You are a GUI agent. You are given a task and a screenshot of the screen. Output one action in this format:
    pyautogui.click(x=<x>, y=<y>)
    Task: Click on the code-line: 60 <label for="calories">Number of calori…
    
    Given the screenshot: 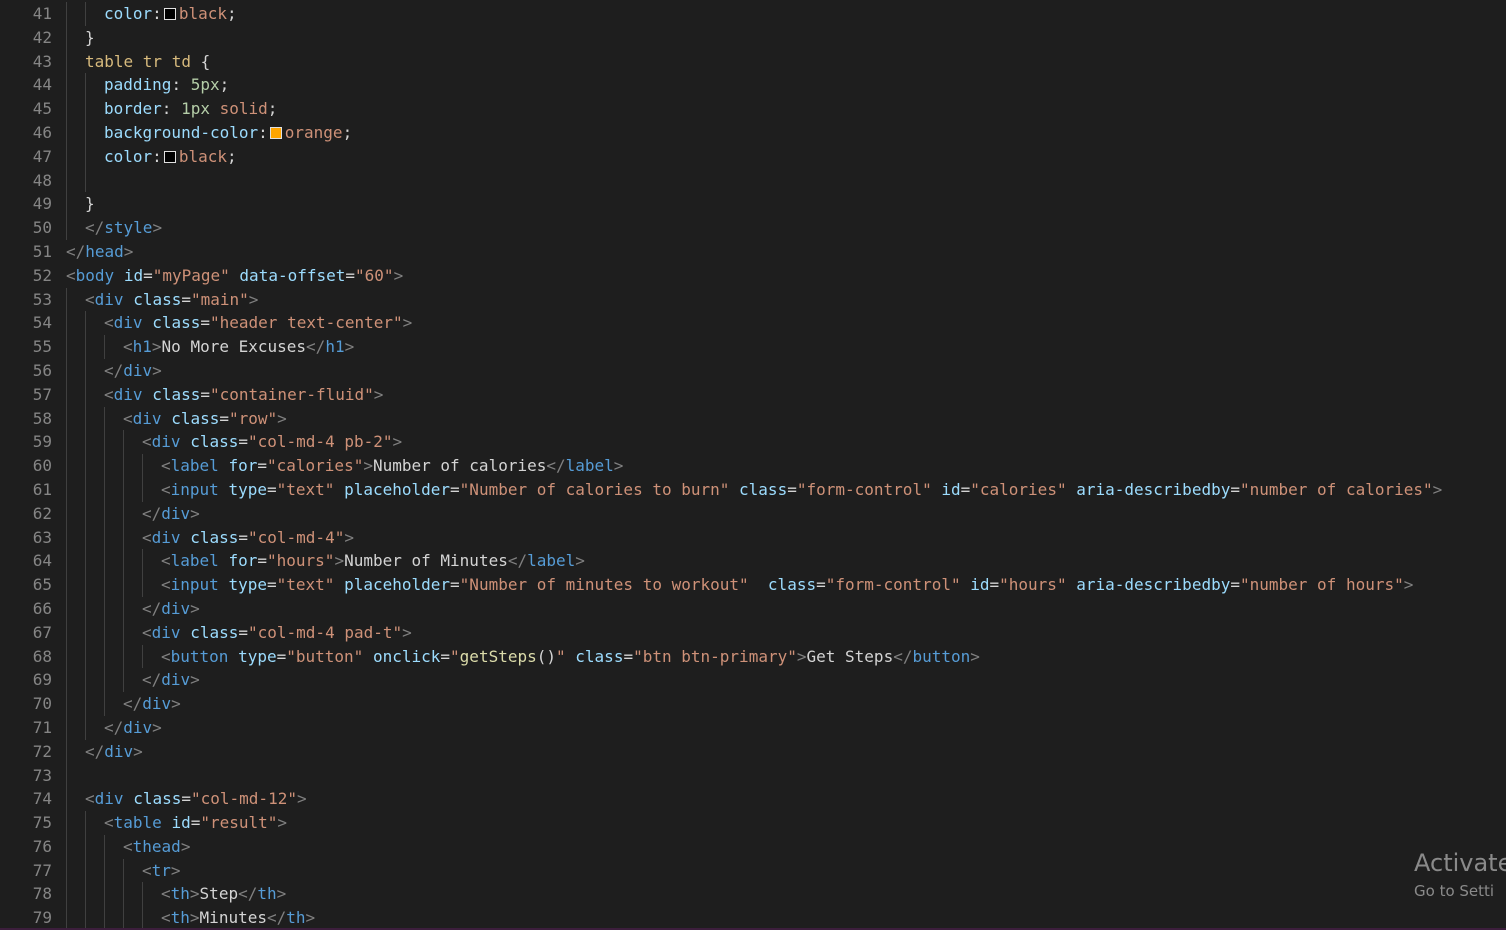 What is the action you would take?
    pyautogui.click(x=753, y=466)
    